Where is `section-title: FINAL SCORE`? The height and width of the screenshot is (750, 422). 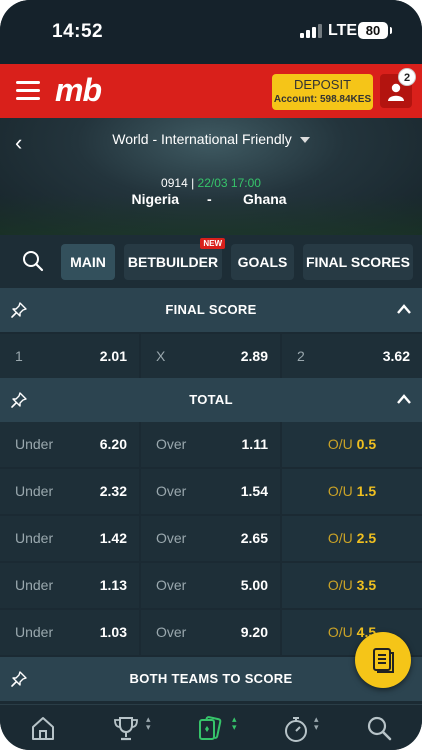 section-title: FINAL SCORE is located at coordinates (211, 309).